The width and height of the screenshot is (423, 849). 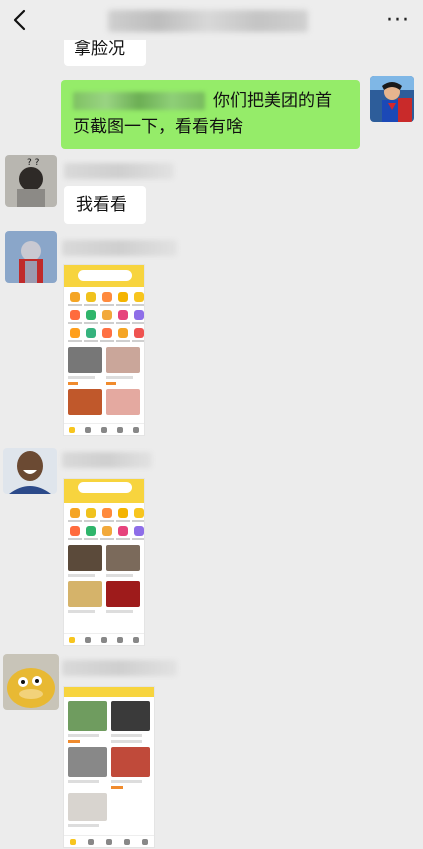 I want to click on message-text: 我看看, so click(x=101, y=205).